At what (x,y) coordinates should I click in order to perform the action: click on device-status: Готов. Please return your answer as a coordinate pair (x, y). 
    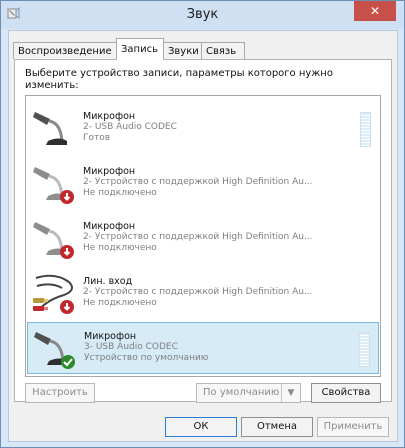
    Looking at the image, I should click on (97, 138).